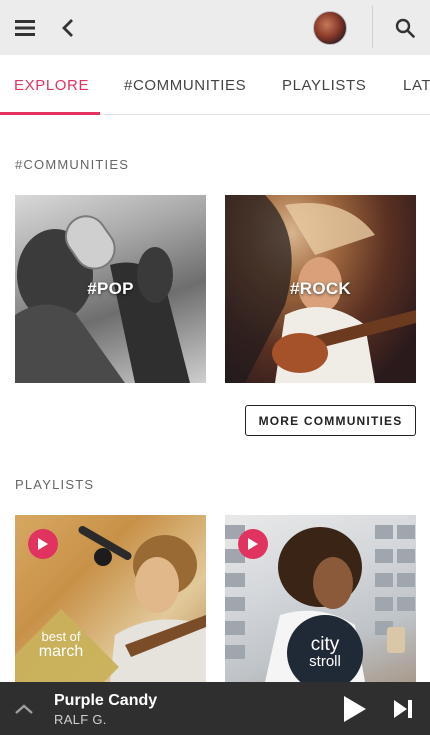 This screenshot has width=430, height=735. I want to click on back-button, so click(68, 27).